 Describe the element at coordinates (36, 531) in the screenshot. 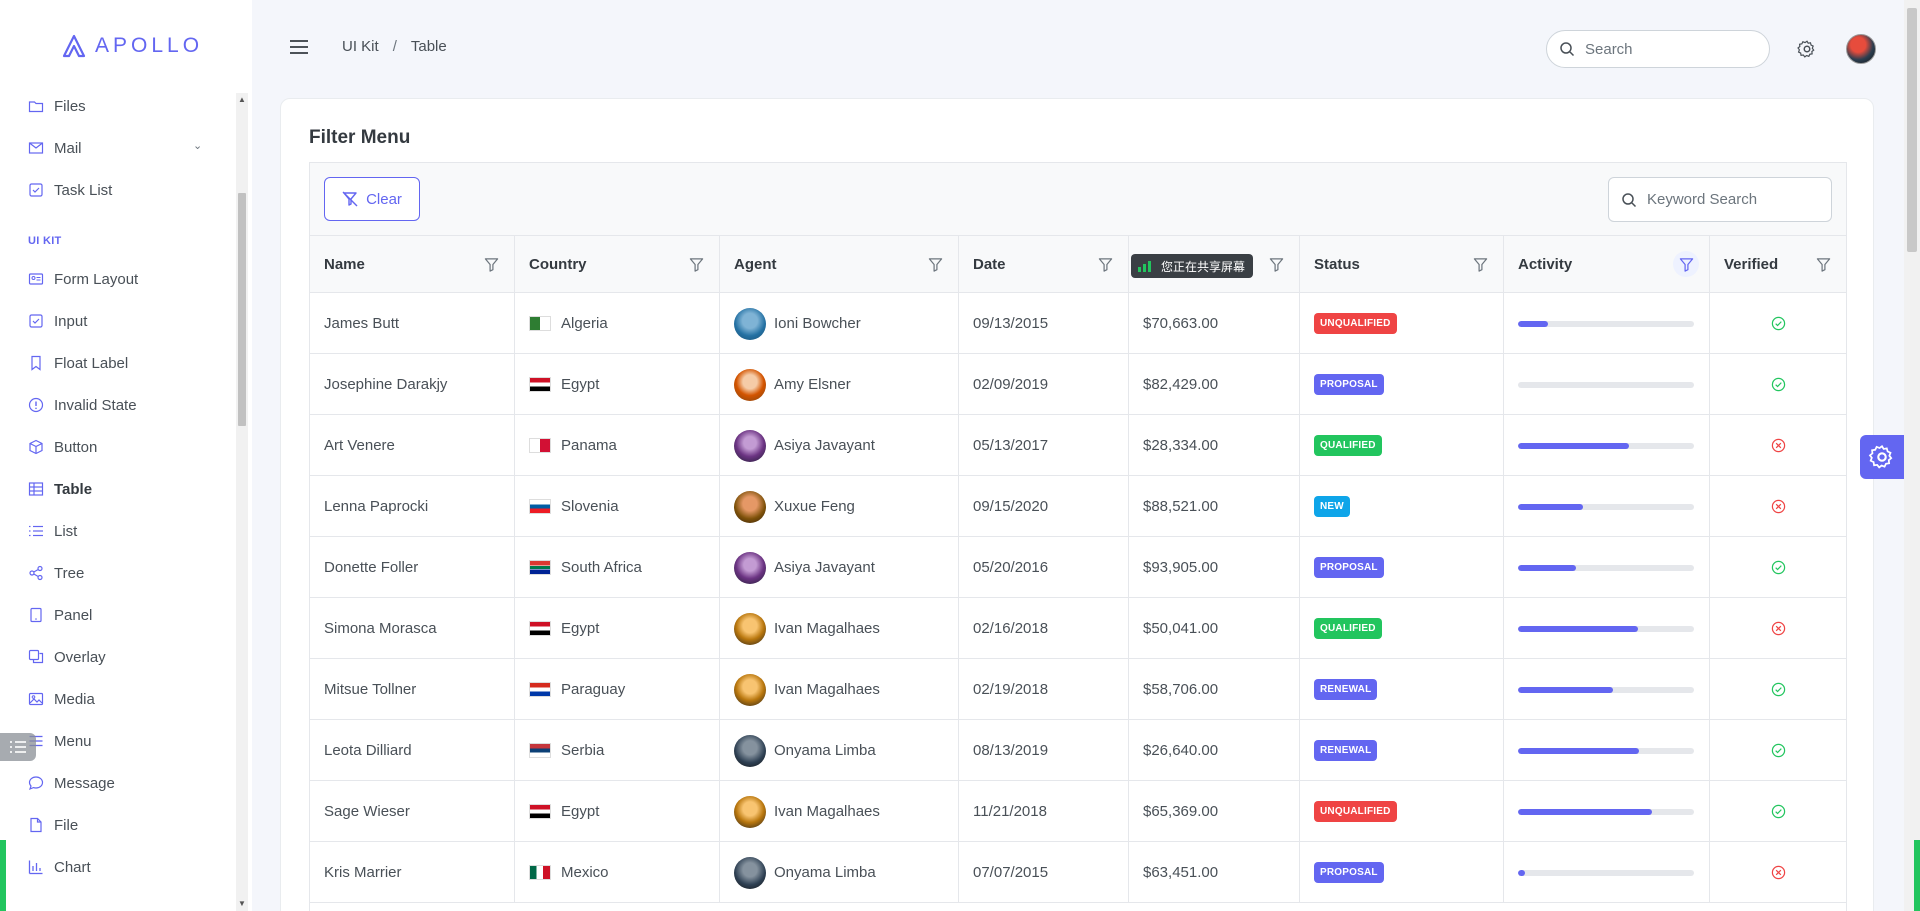

I see `list-icon` at that location.